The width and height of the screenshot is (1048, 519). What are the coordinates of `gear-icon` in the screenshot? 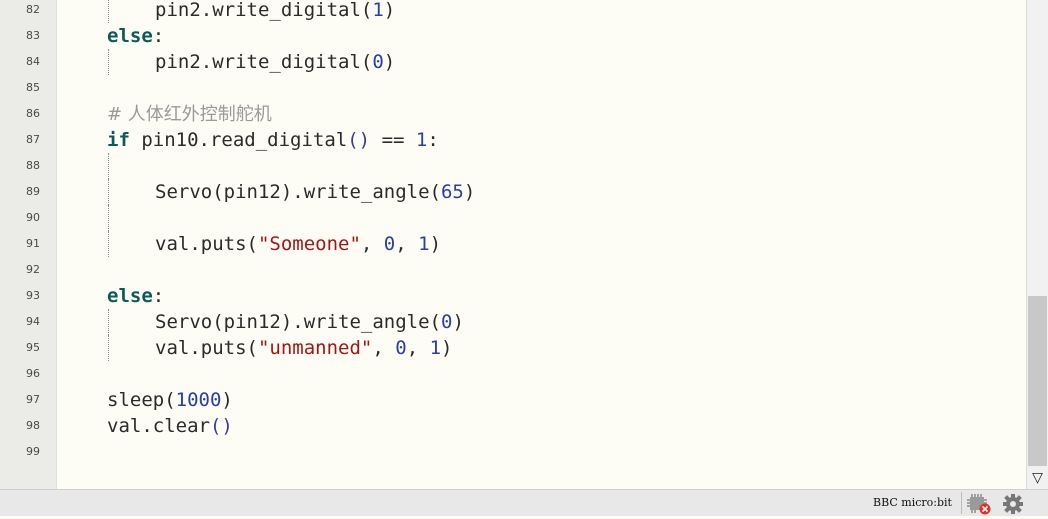 It's located at (1013, 504).